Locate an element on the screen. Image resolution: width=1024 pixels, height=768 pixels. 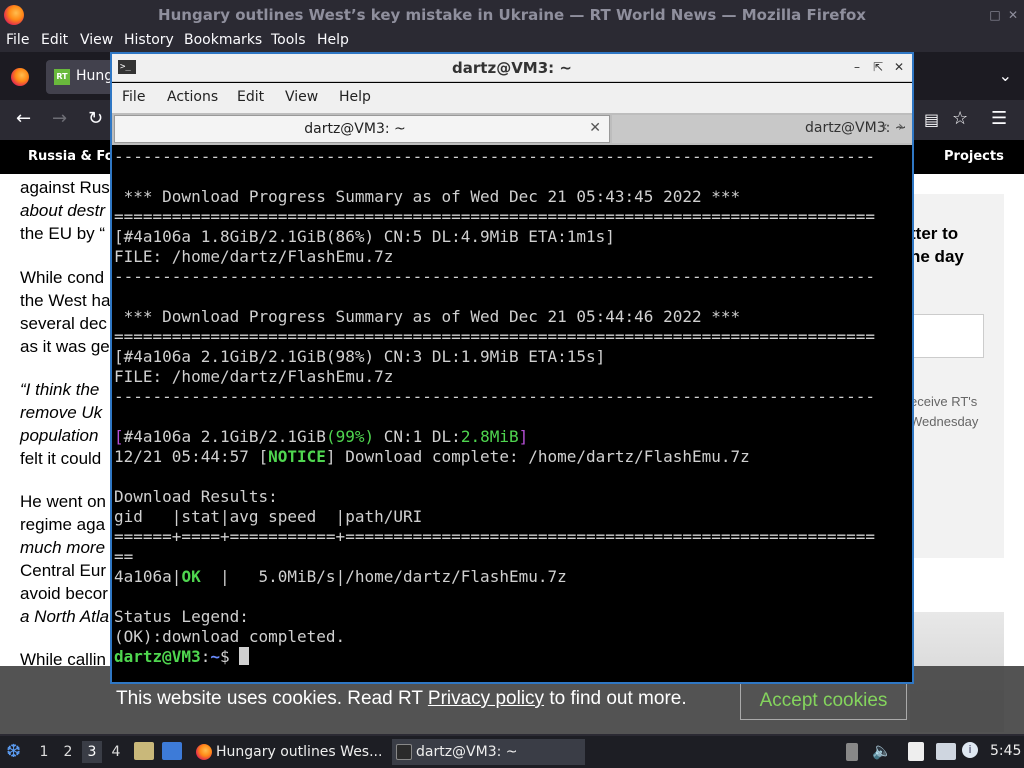
clock: 5:45 is located at coordinates (1005, 751).